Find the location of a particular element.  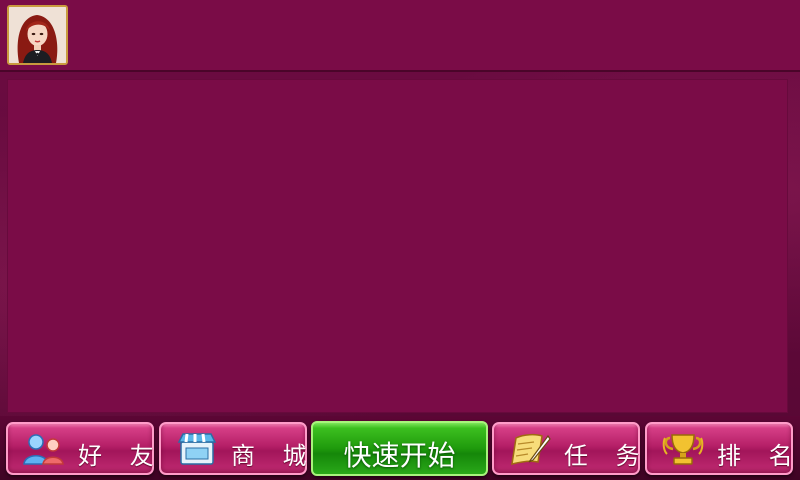

quick-start-button: 快速开始 is located at coordinates (399, 448).